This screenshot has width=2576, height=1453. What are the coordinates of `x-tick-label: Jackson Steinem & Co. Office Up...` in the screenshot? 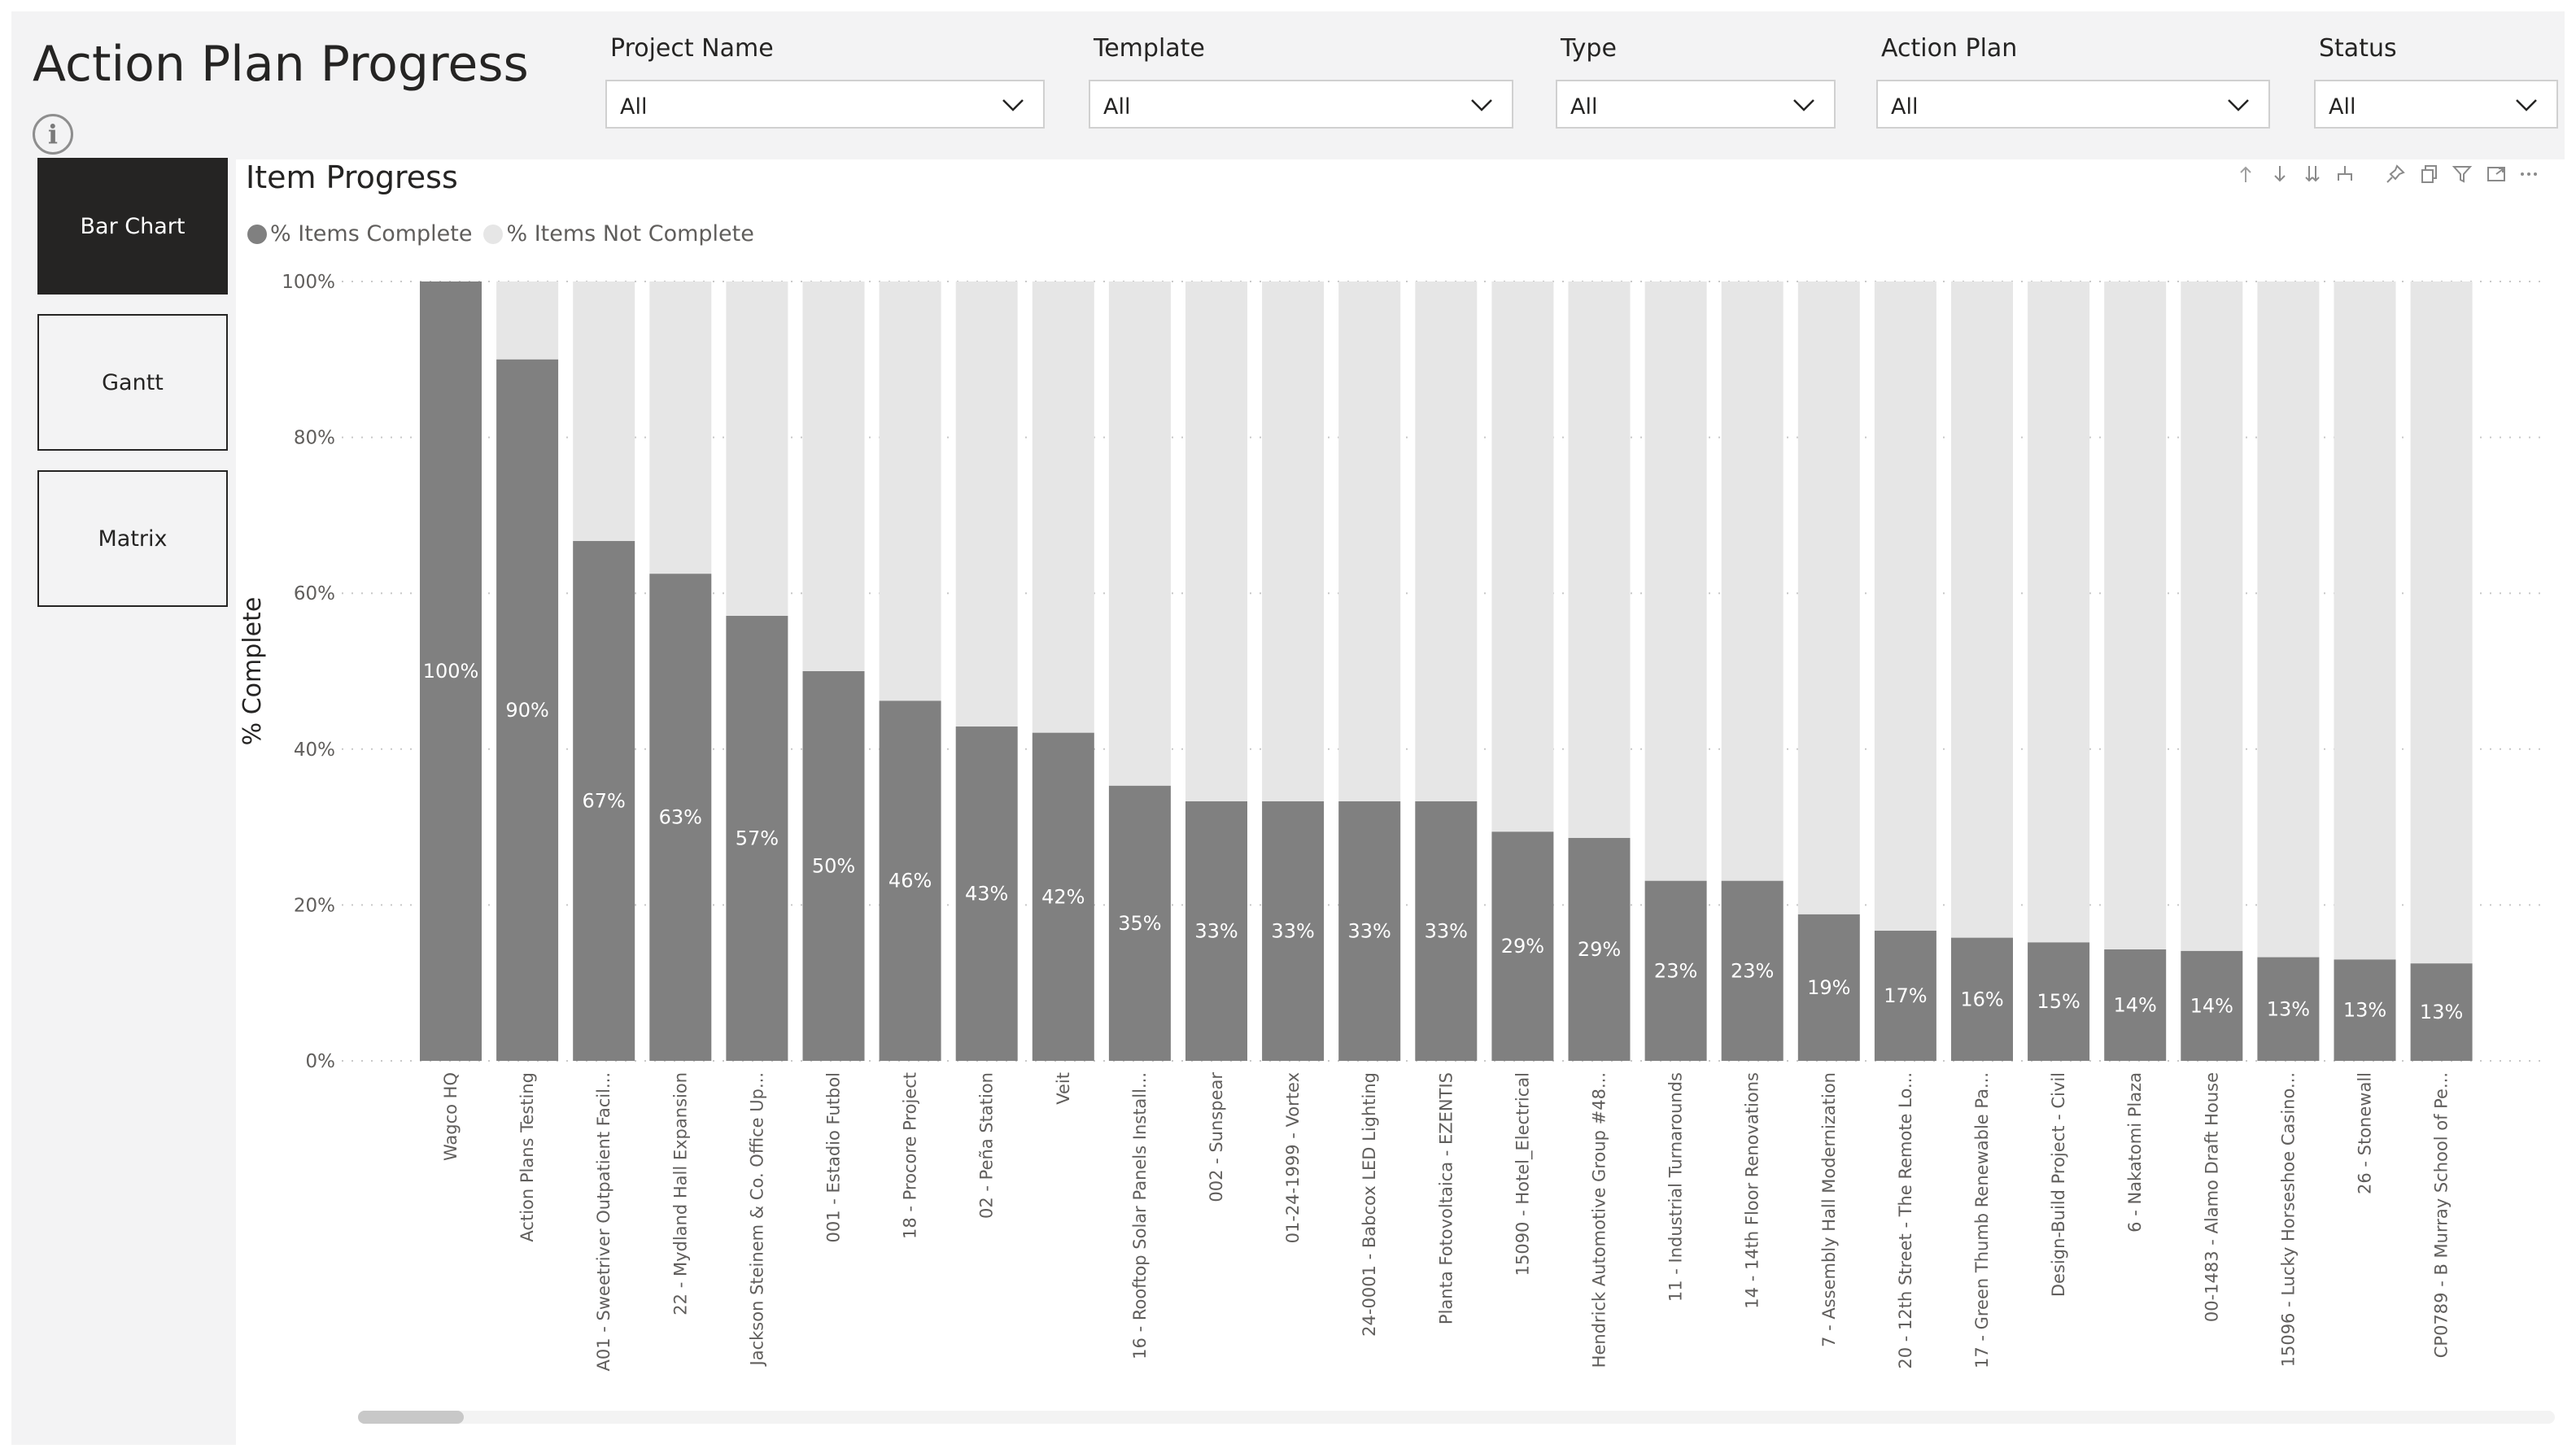 It's located at (756, 1219).